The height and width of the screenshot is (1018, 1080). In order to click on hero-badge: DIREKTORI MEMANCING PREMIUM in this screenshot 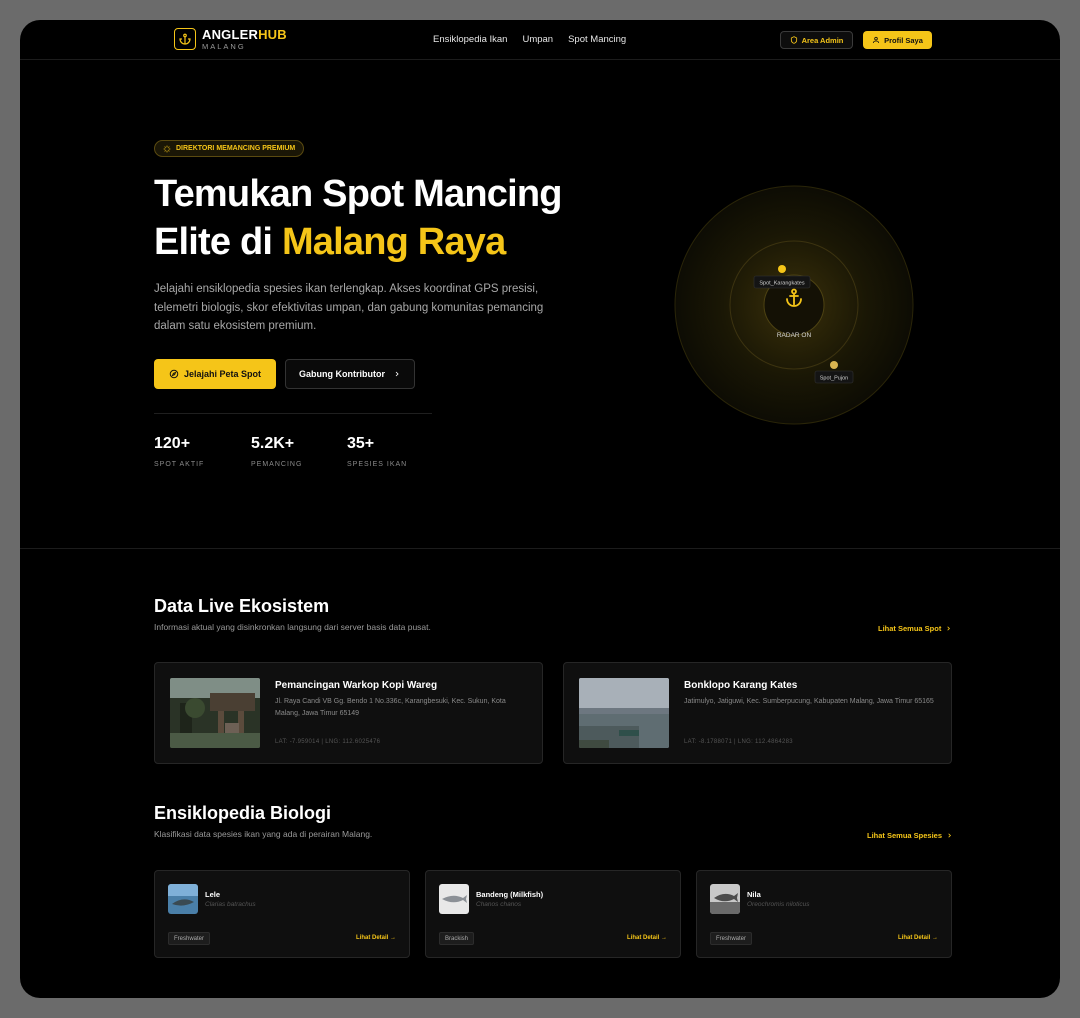, I will do `click(229, 148)`.